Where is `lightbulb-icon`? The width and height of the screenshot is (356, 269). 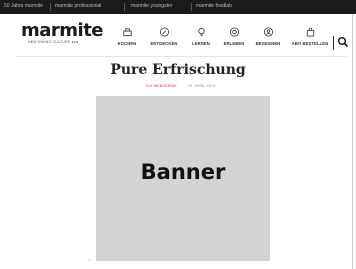 lightbulb-icon is located at coordinates (201, 32).